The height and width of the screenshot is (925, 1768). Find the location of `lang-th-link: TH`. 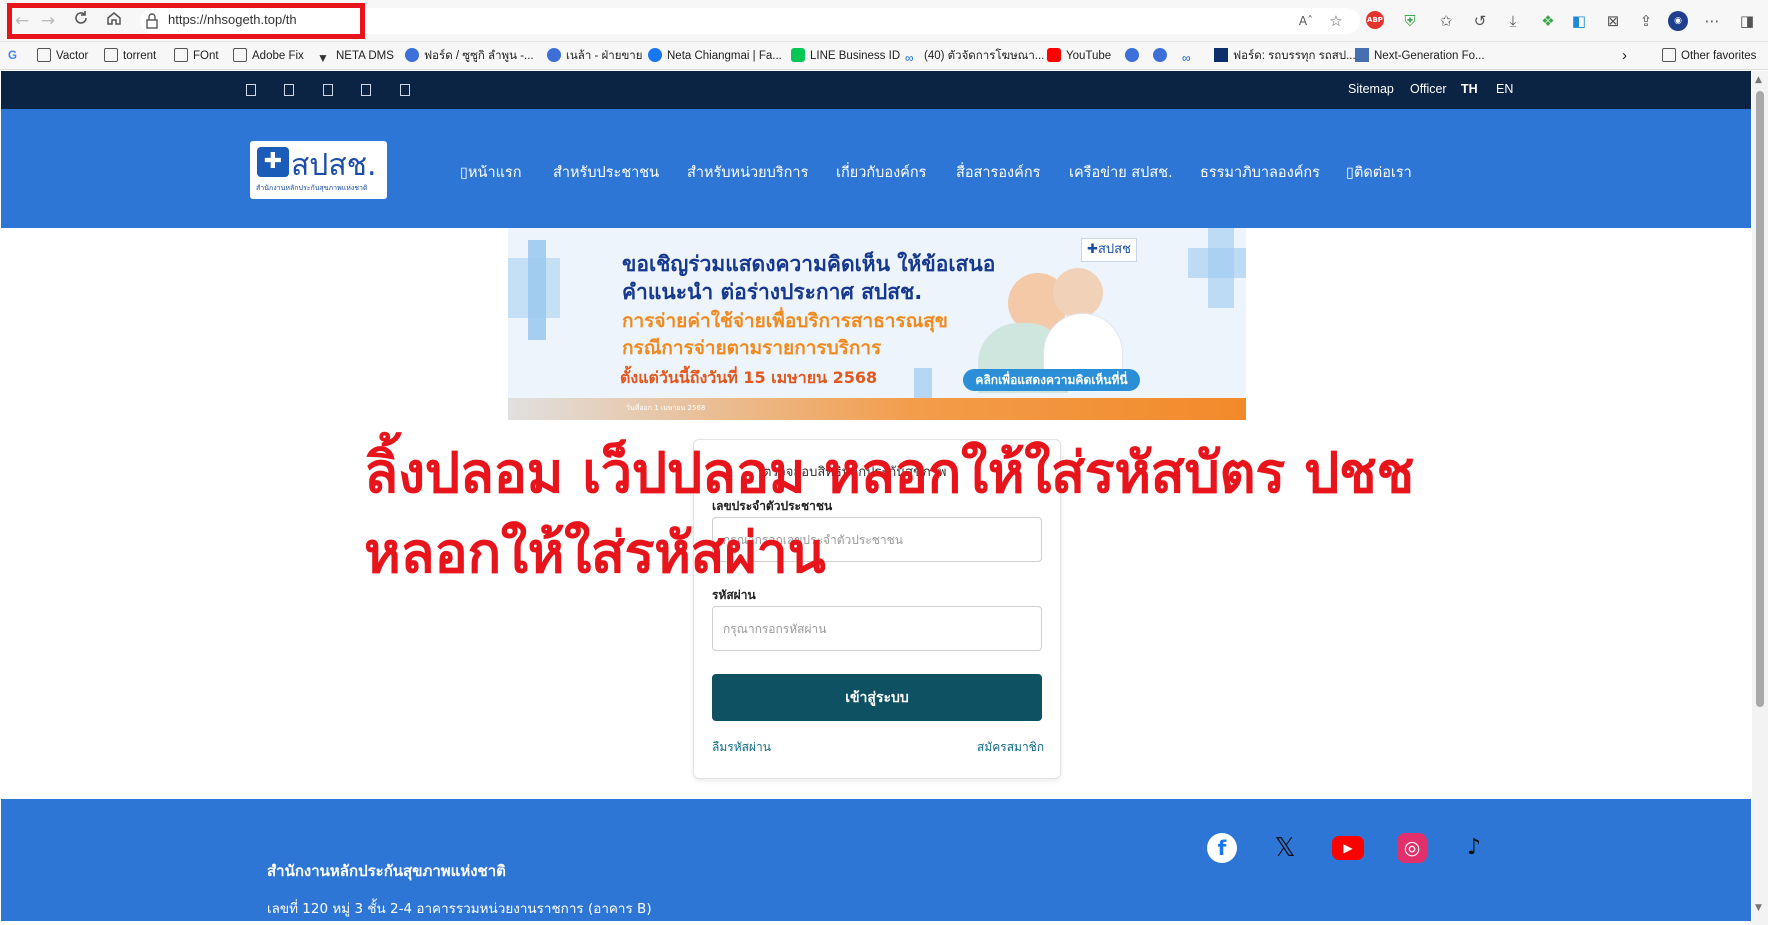

lang-th-link: TH is located at coordinates (1469, 89).